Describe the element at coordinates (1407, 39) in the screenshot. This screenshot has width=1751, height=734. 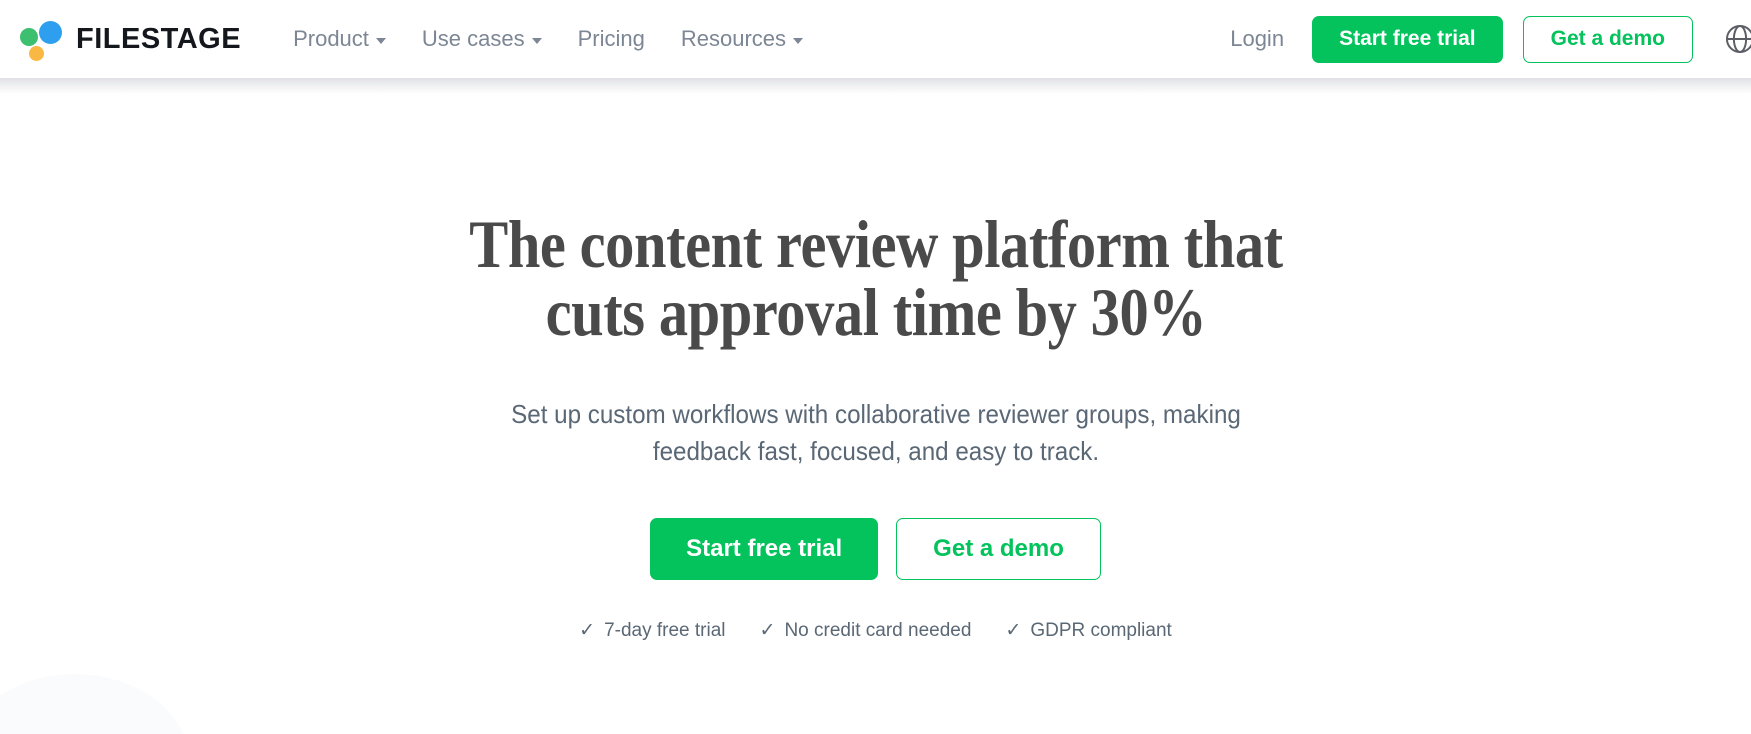
I see `header-start-free-trial-button: Start free trial` at that location.